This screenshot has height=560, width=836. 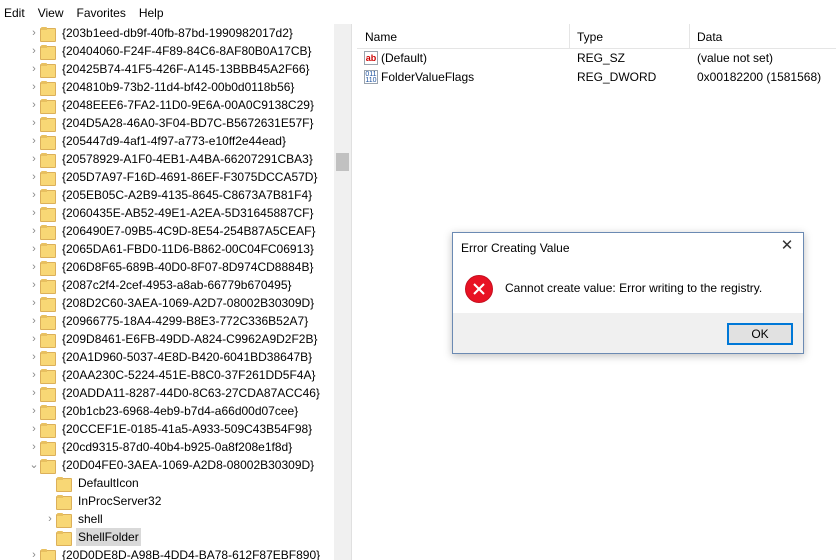 I want to click on tree-item-key: › {20AA230C-5224-451E-B8C0-37F261DD5F4A}, so click(x=173, y=375).